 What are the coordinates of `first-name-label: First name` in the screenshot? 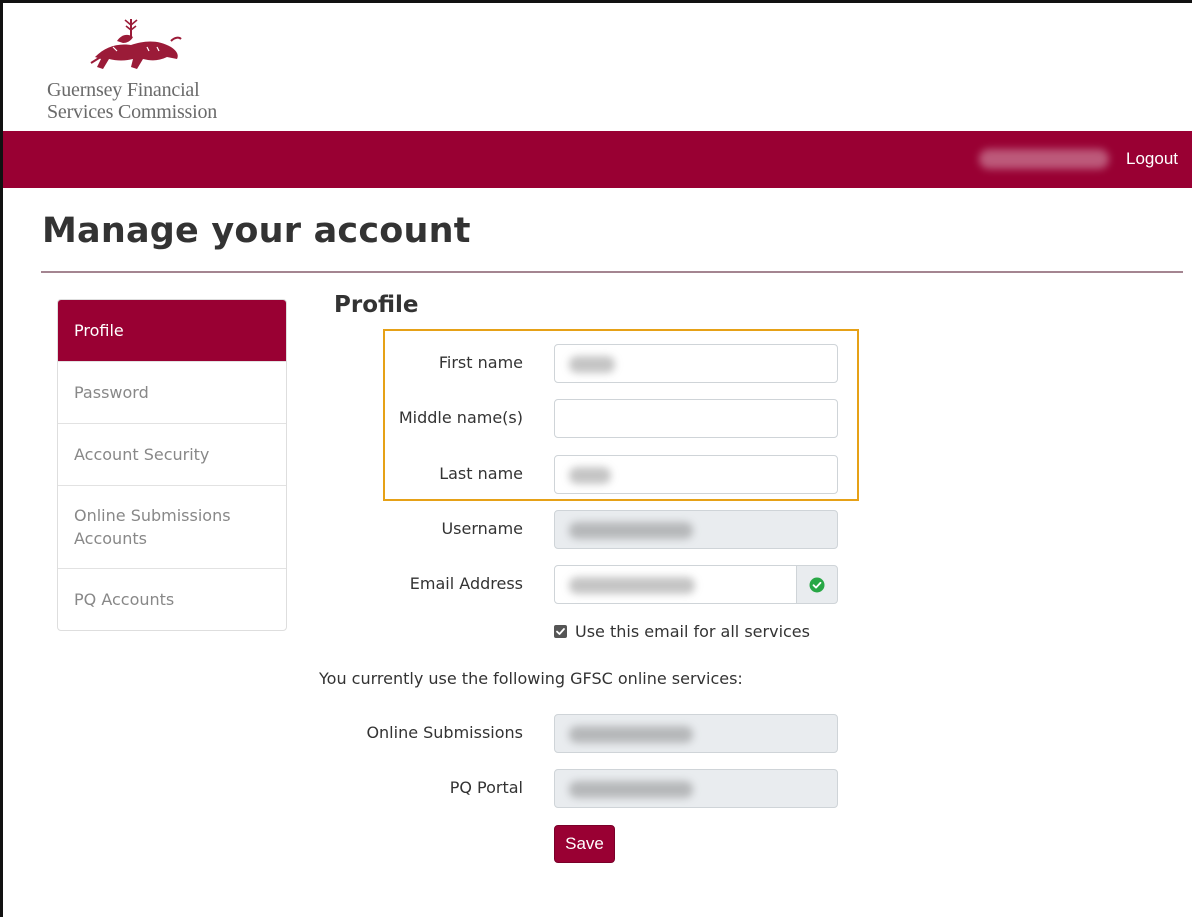 It's located at (480, 362).